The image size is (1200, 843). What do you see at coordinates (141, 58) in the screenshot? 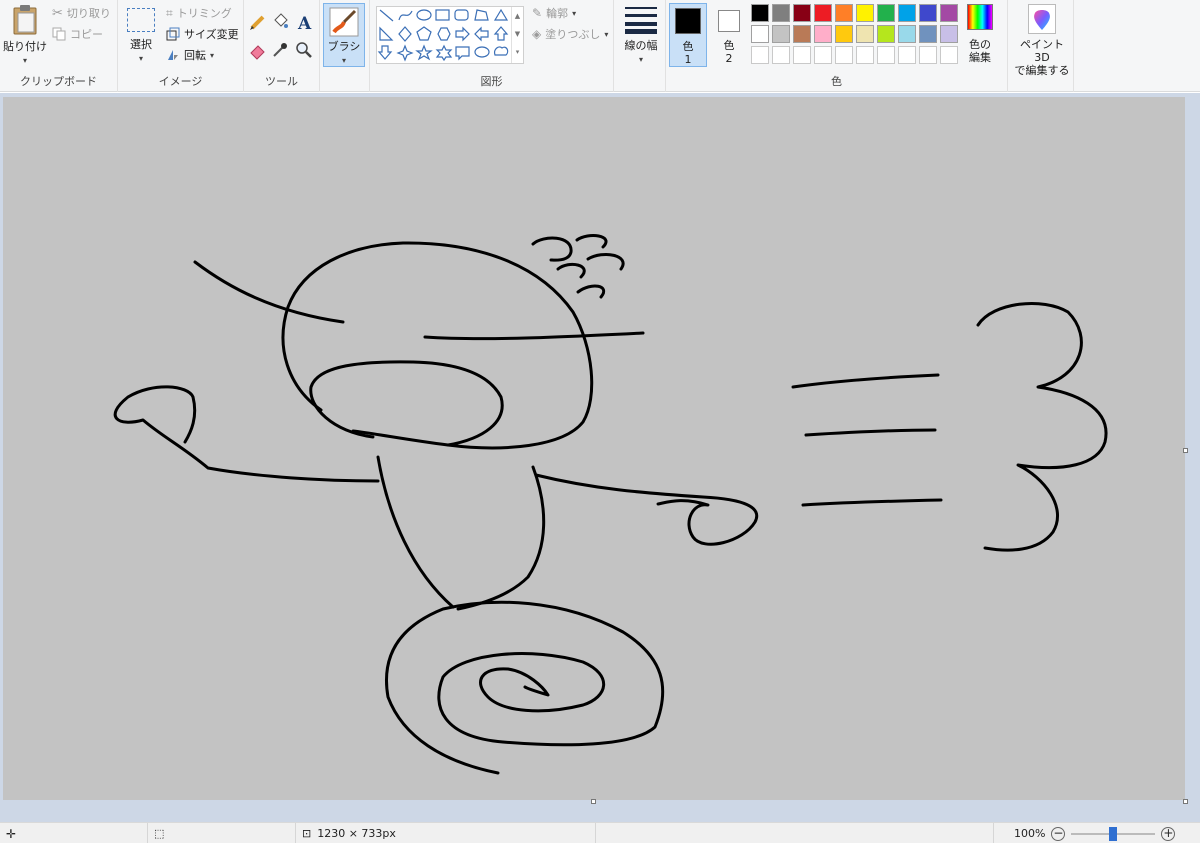
I see `select-dropdown-caret: ▾` at bounding box center [141, 58].